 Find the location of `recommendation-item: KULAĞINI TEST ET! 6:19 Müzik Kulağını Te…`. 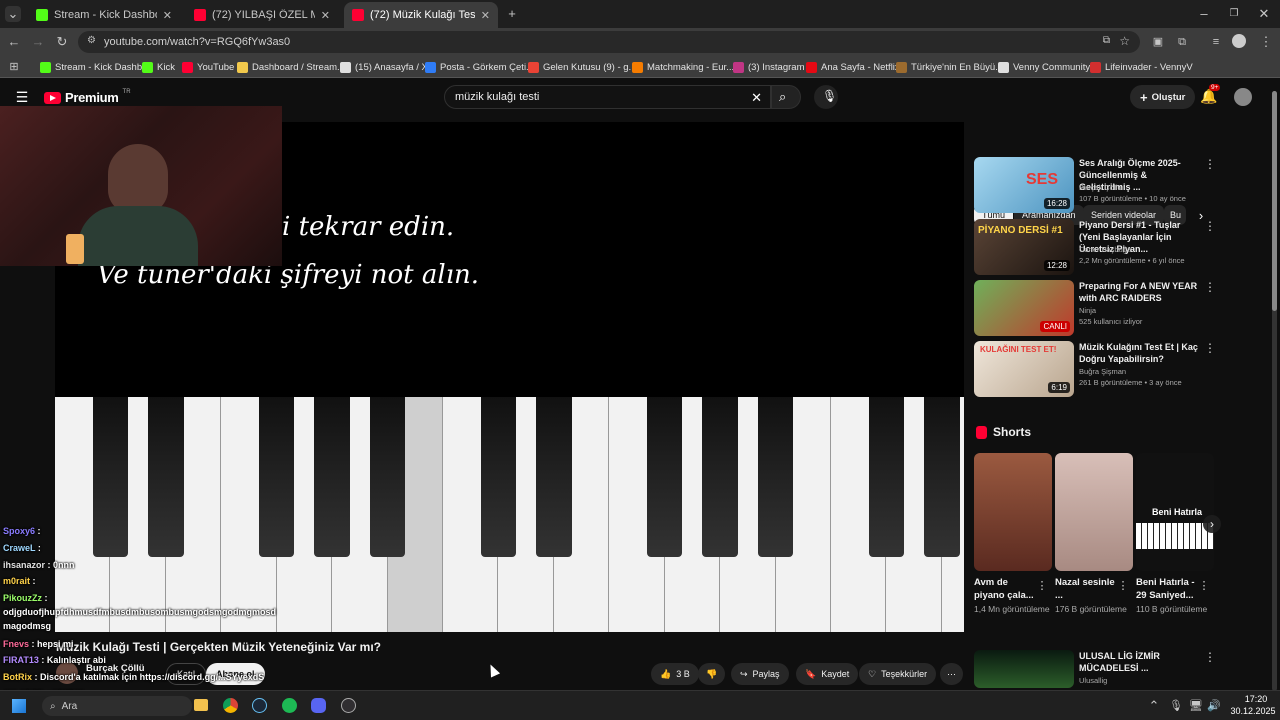

recommendation-item: KULAĞINI TEST ET! 6:19 Müzik Kulağını Te… is located at coordinates (1095, 370).